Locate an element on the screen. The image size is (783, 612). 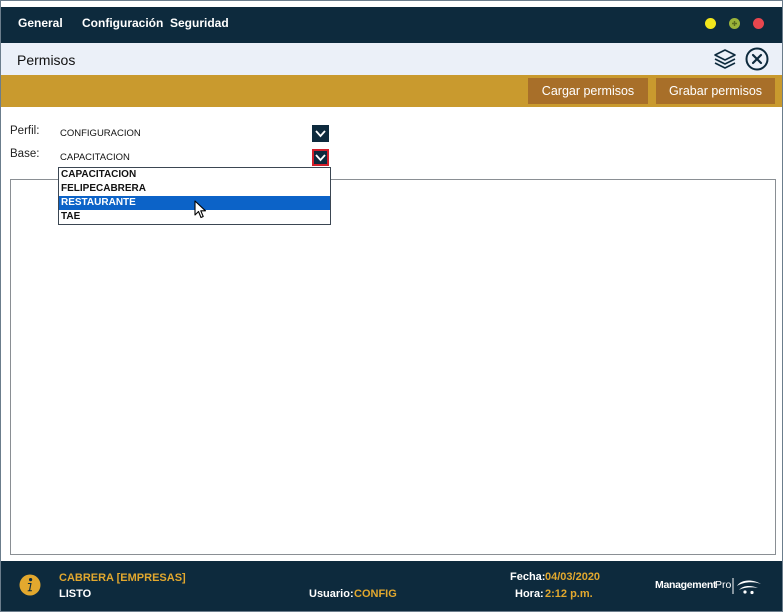
time-label: Hora: is located at coordinates (529, 594).